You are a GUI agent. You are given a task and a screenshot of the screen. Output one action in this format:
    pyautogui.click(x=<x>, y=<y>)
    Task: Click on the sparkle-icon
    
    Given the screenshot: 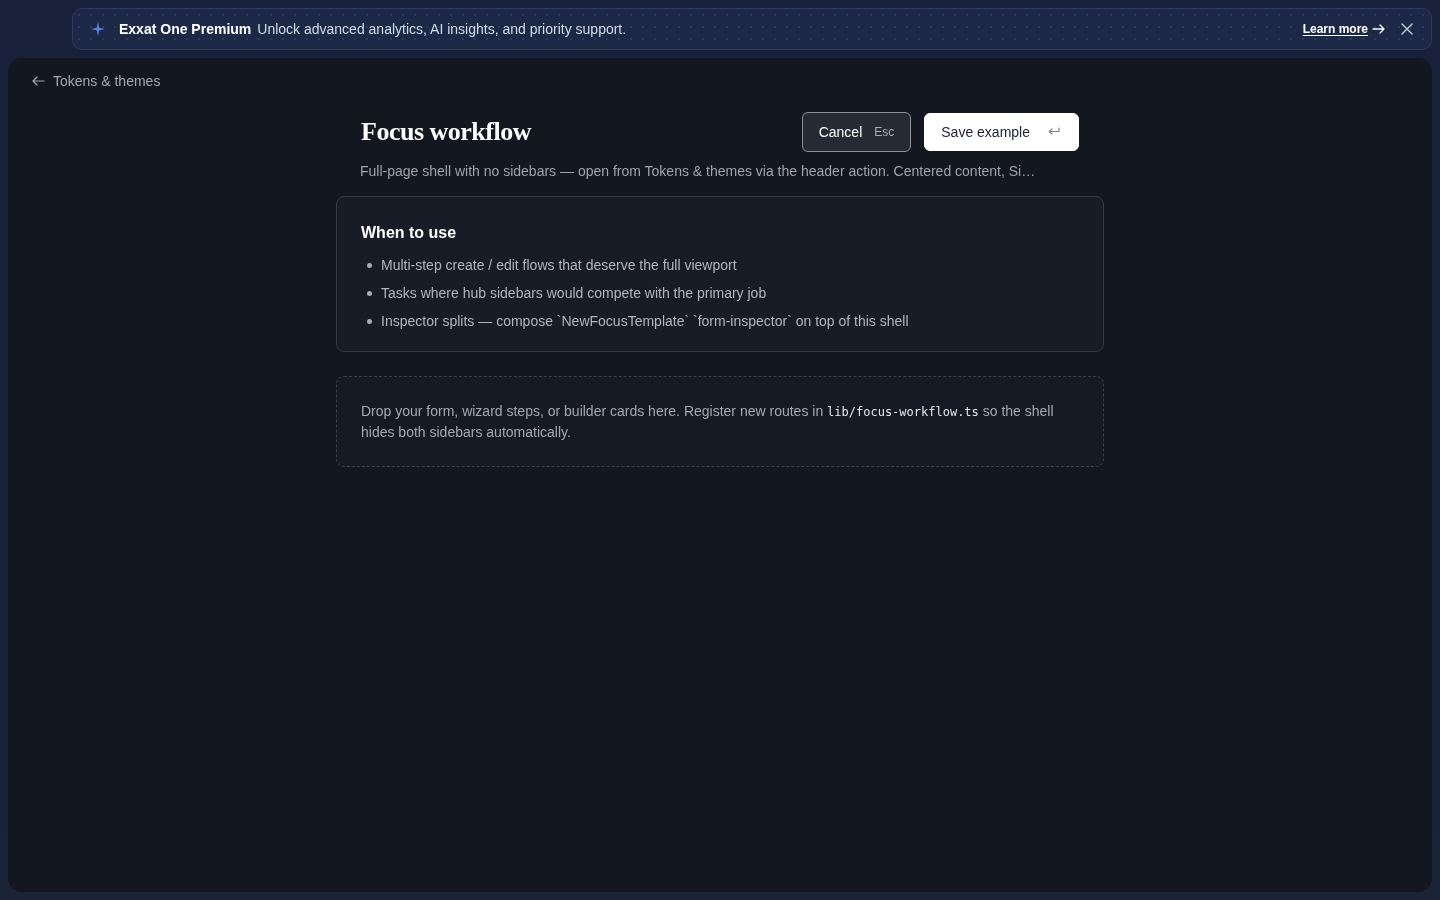 What is the action you would take?
    pyautogui.click(x=98, y=29)
    